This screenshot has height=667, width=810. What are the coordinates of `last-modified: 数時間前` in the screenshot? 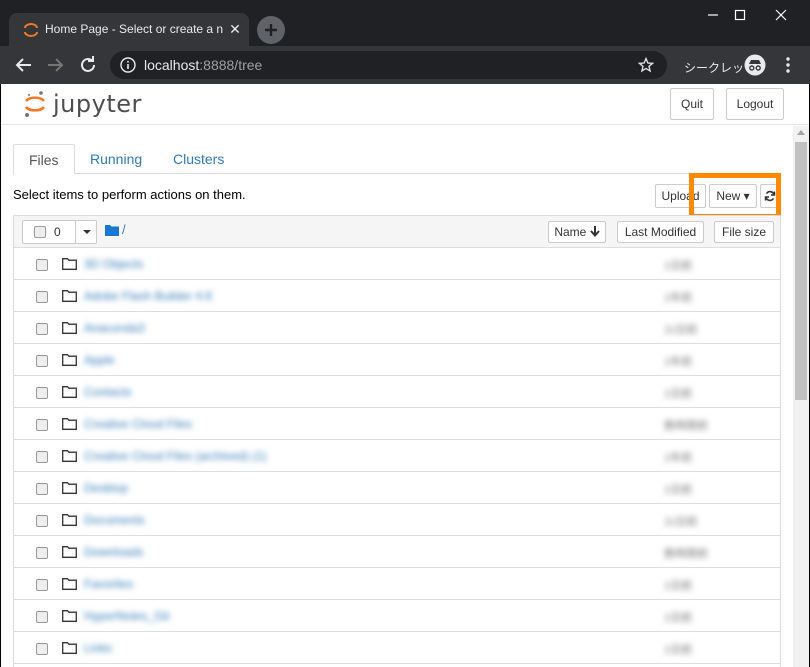 It's located at (686, 554).